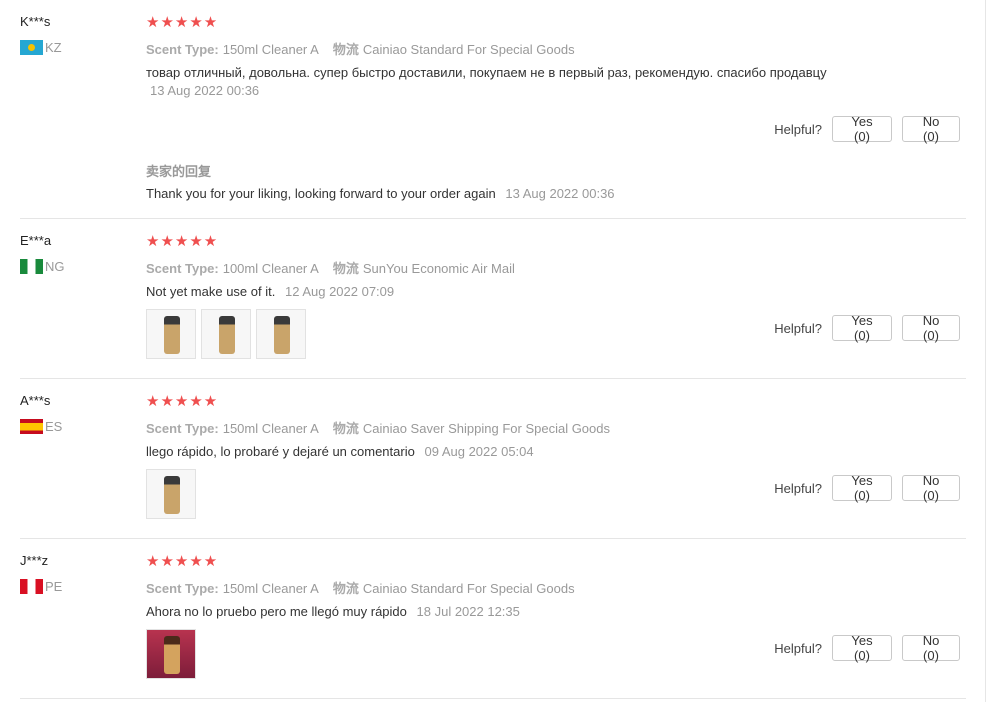 Image resolution: width=992 pixels, height=702 pixels. What do you see at coordinates (35, 21) in the screenshot?
I see `reviewer-name: K***s` at bounding box center [35, 21].